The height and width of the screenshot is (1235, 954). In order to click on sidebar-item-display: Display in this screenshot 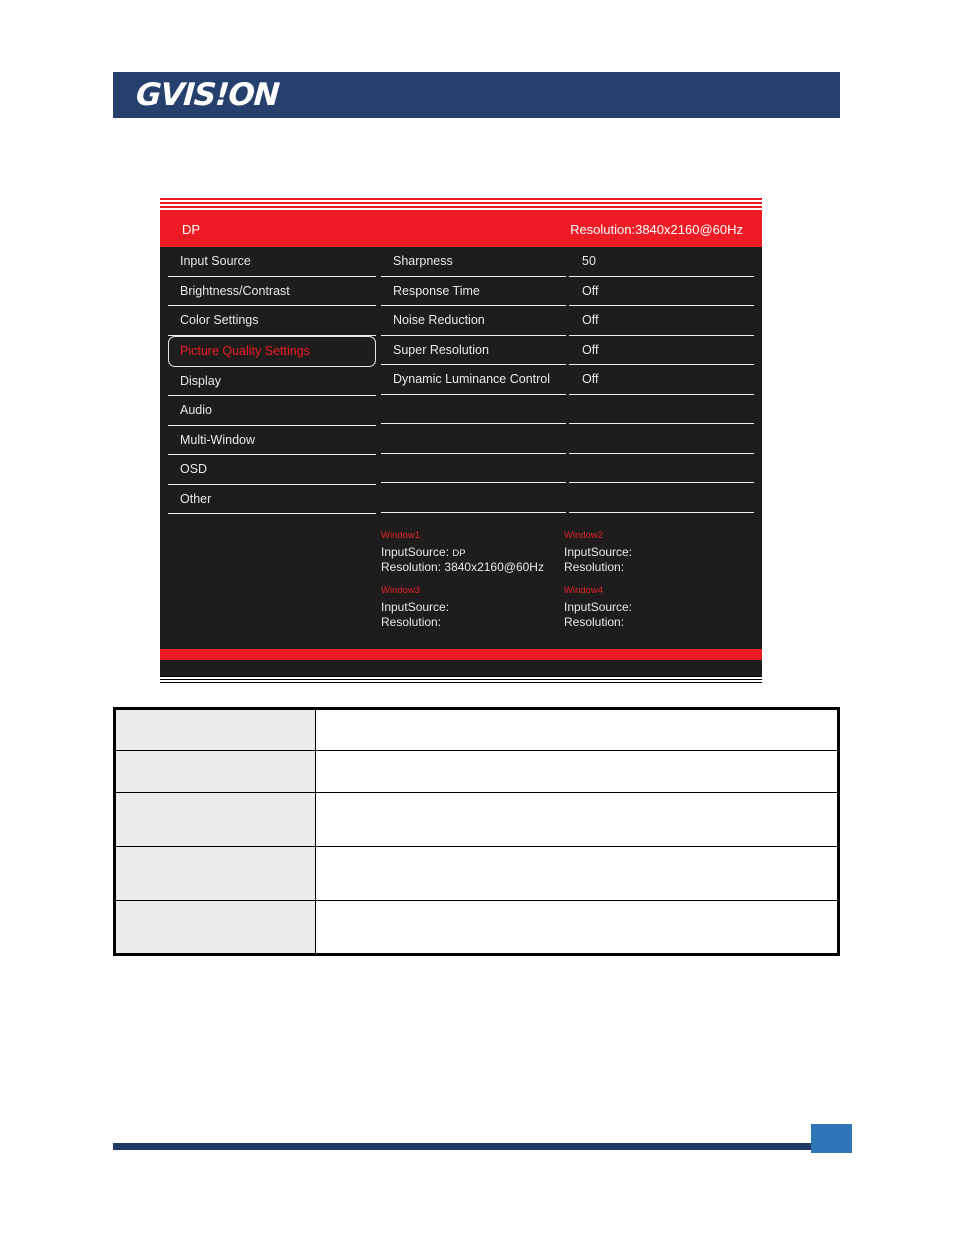, I will do `click(272, 381)`.